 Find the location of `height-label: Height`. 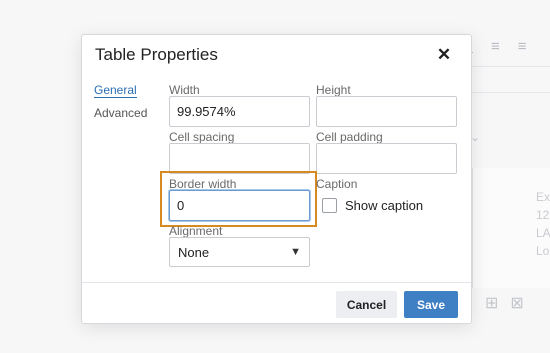

height-label: Height is located at coordinates (333, 90).